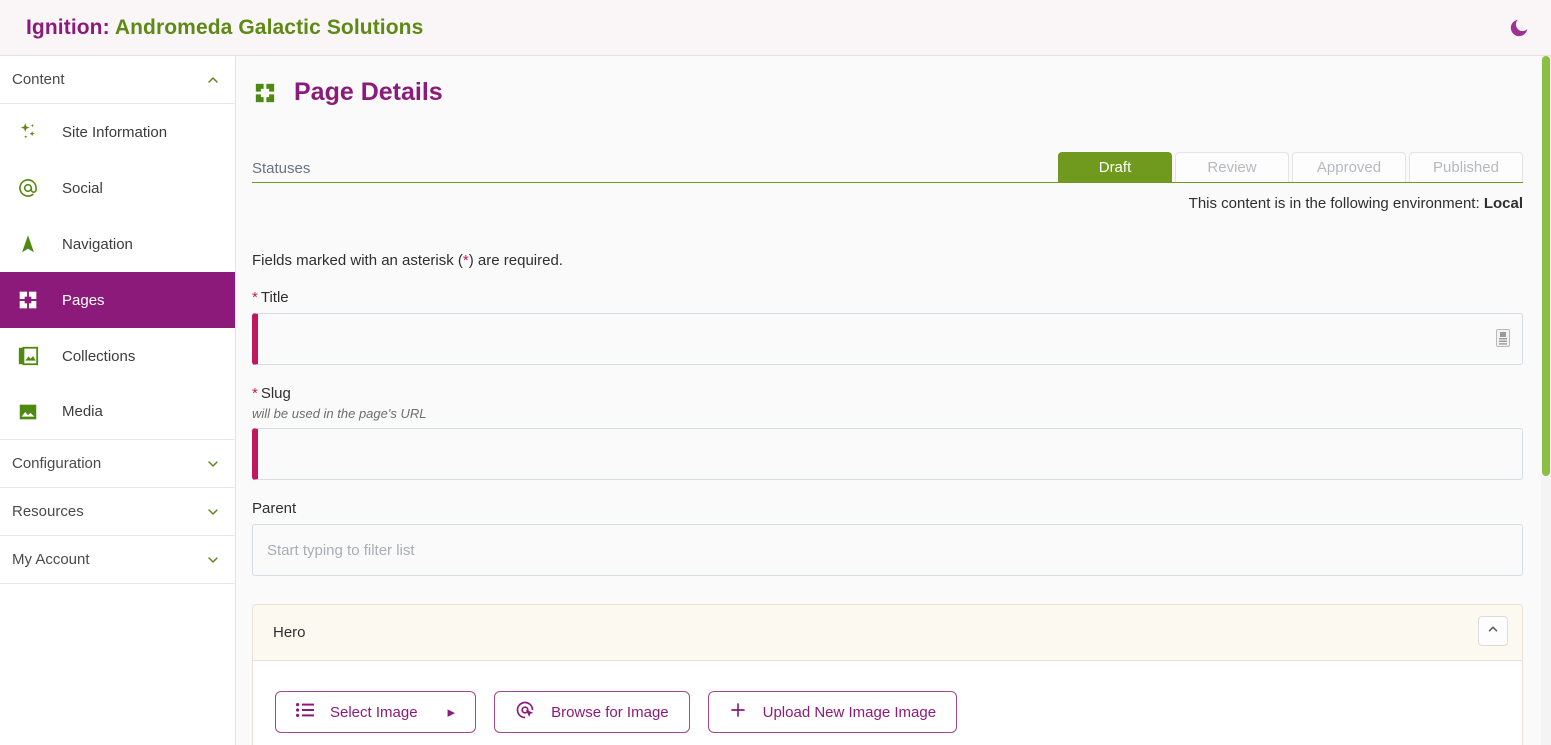  Describe the element at coordinates (1466, 167) in the screenshot. I see `status-tab-published: Published` at that location.